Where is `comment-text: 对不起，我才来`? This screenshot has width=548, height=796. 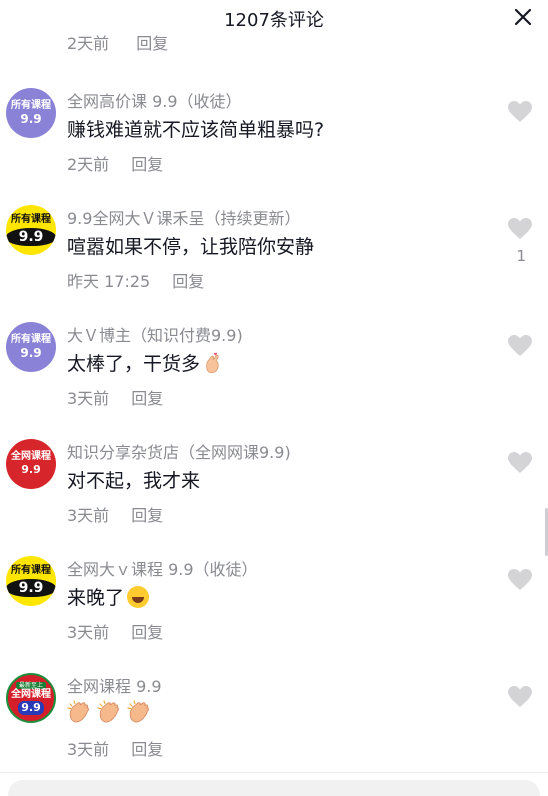 comment-text: 对不起，我才来 is located at coordinates (133, 479).